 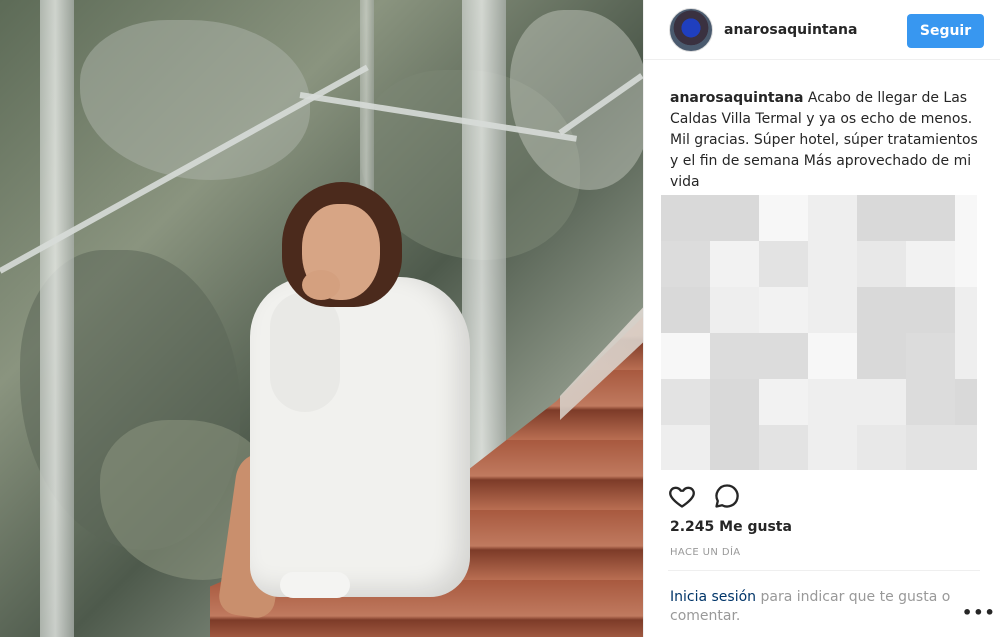 I want to click on avatar, so click(x=691, y=30).